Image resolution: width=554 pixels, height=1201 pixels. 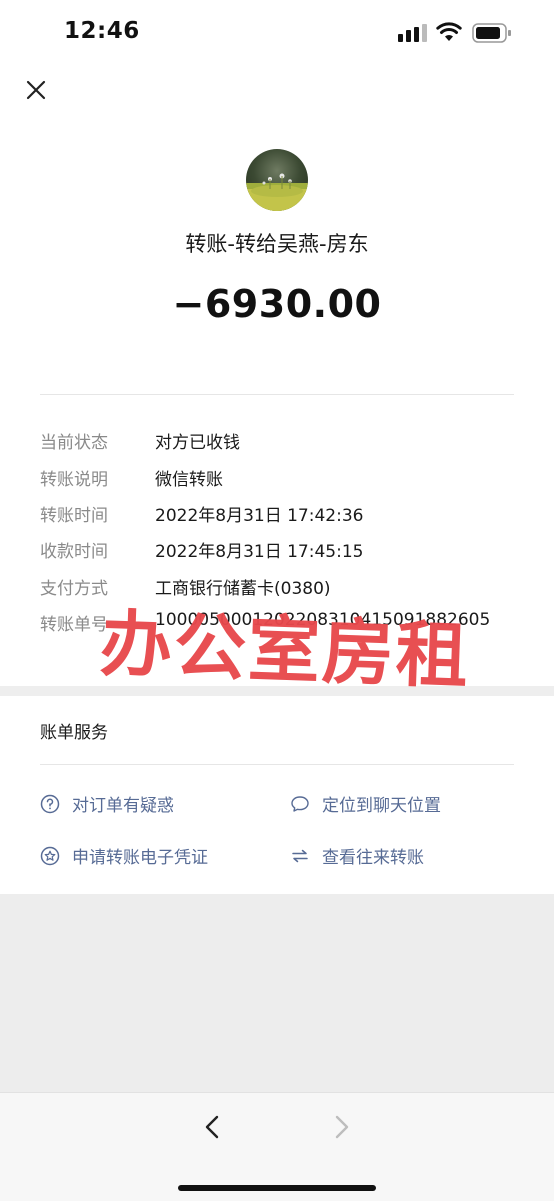 I want to click on detail-row-note: 转账说明 微信转账, so click(x=280, y=480).